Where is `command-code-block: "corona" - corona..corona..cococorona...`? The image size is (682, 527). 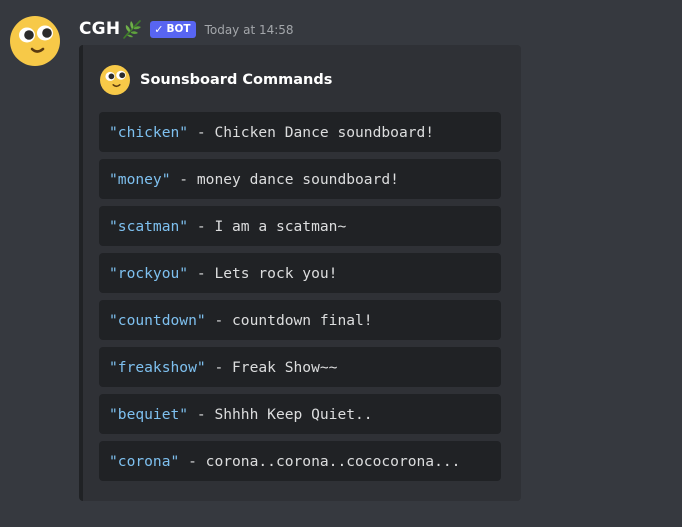 command-code-block: "corona" - corona..corona..cococorona... is located at coordinates (300, 461).